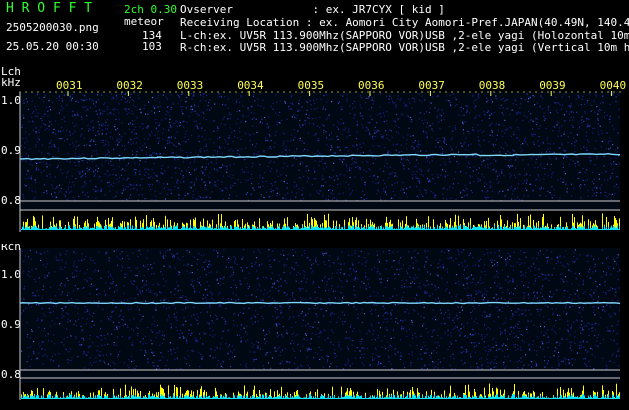  Describe the element at coordinates (320, 221) in the screenshot. I see `lch-meteor-bars` at that location.